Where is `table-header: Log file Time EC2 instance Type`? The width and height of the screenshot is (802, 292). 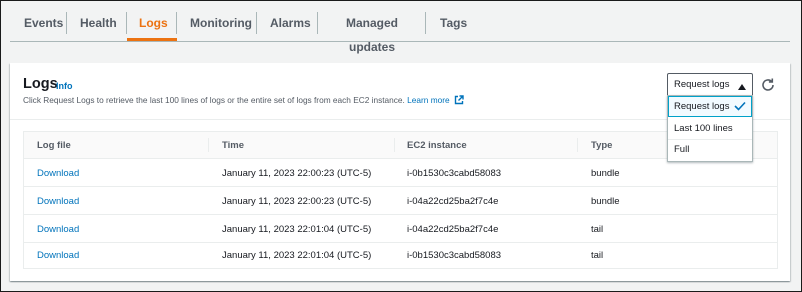 table-header: Log file Time EC2 instance Type is located at coordinates (400, 145).